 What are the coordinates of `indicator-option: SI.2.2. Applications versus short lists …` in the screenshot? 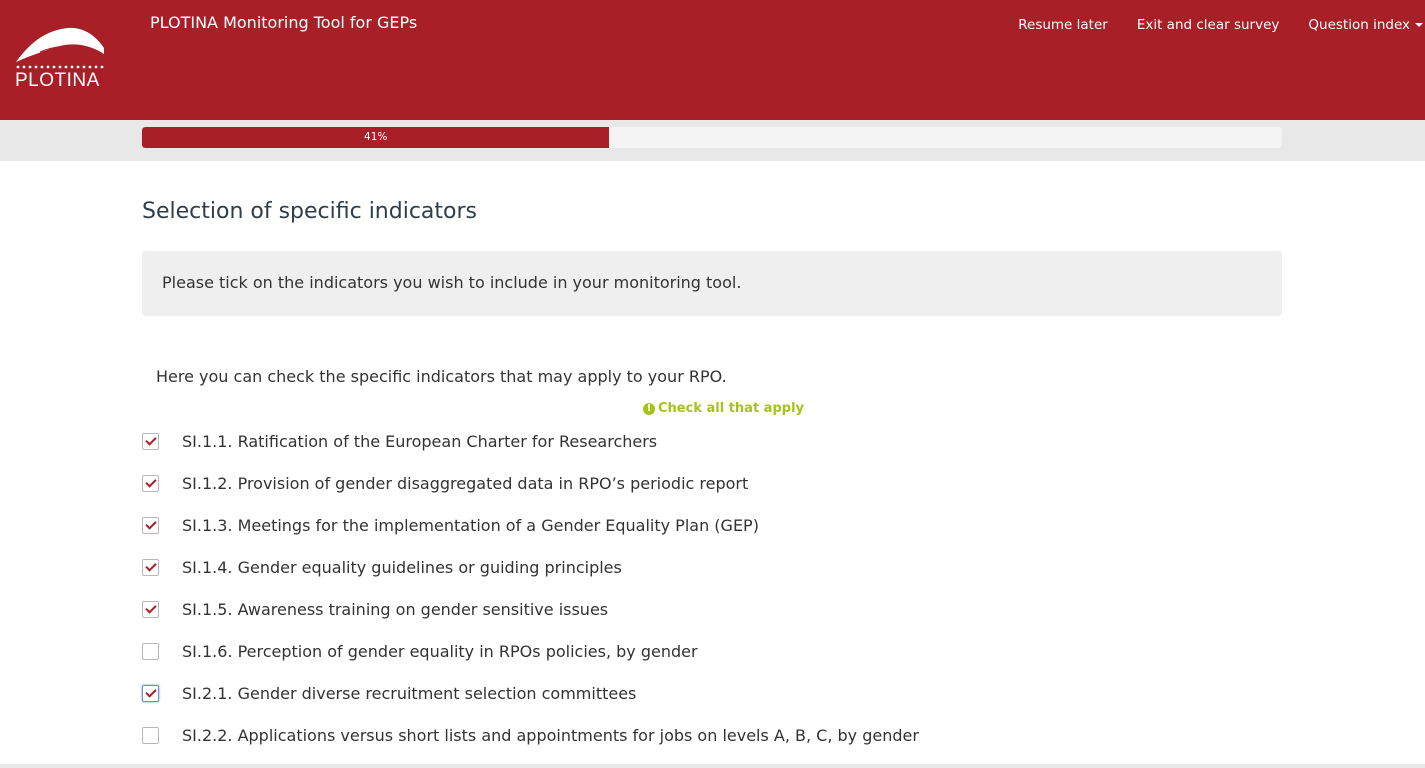 It's located at (692, 735).